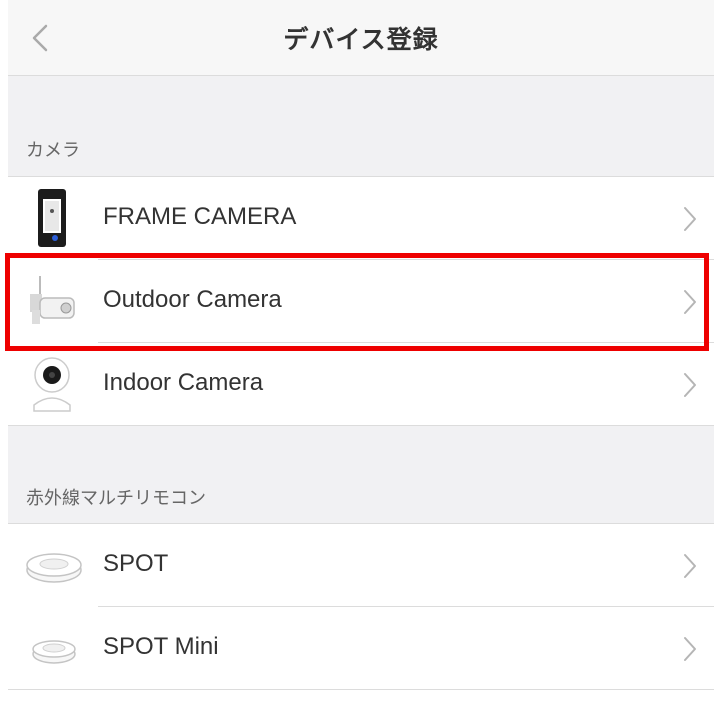 The image size is (721, 703). I want to click on device-label: Indoor Camera, so click(183, 382).